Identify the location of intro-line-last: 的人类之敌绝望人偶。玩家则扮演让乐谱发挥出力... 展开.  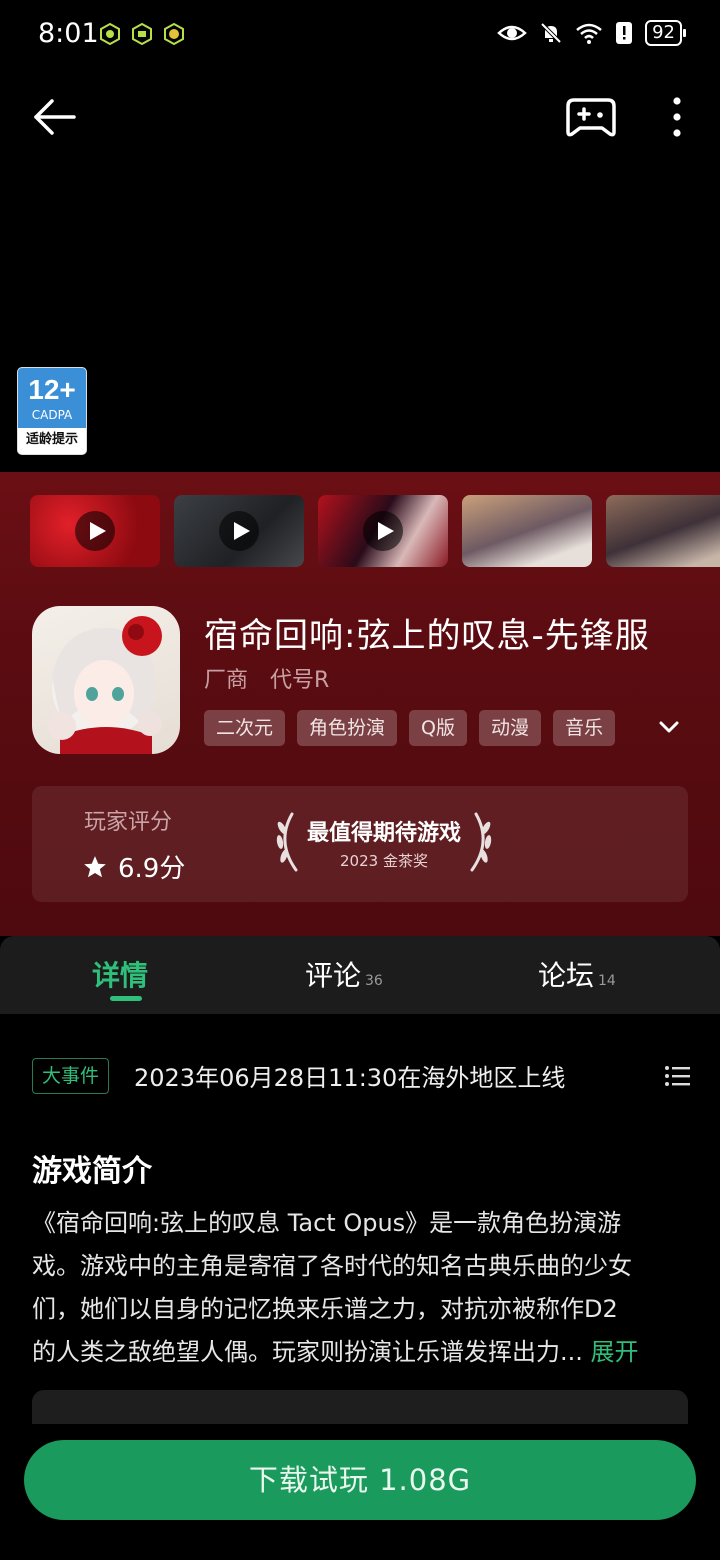
(360, 1352).